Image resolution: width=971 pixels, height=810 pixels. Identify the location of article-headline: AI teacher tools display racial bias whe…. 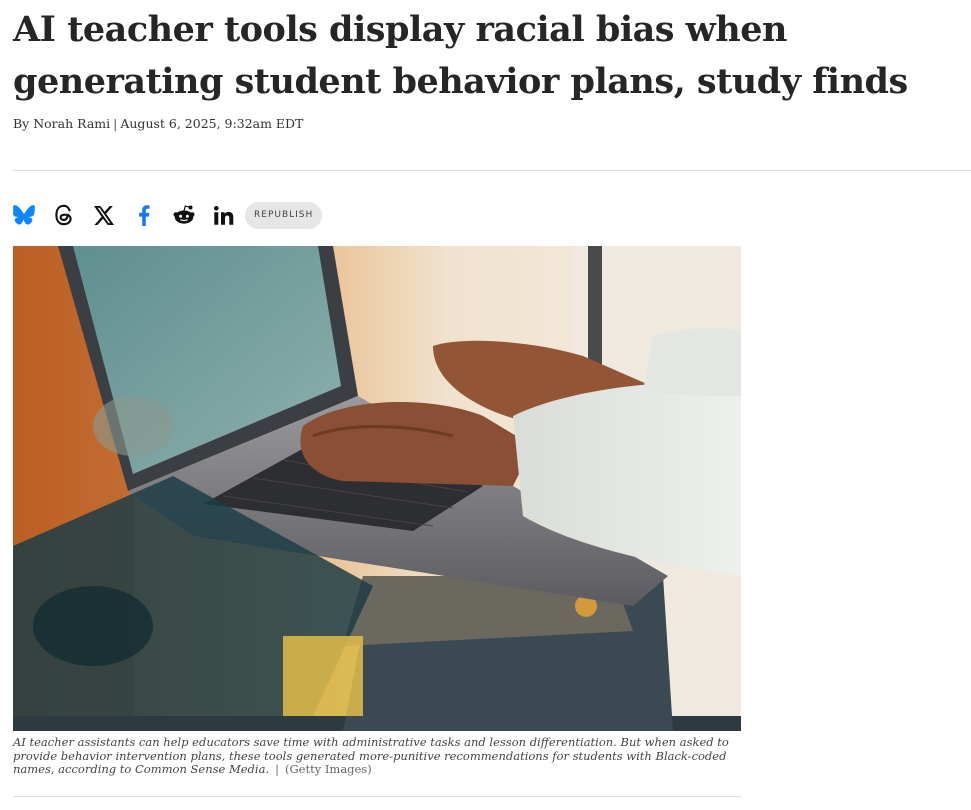
(460, 55).